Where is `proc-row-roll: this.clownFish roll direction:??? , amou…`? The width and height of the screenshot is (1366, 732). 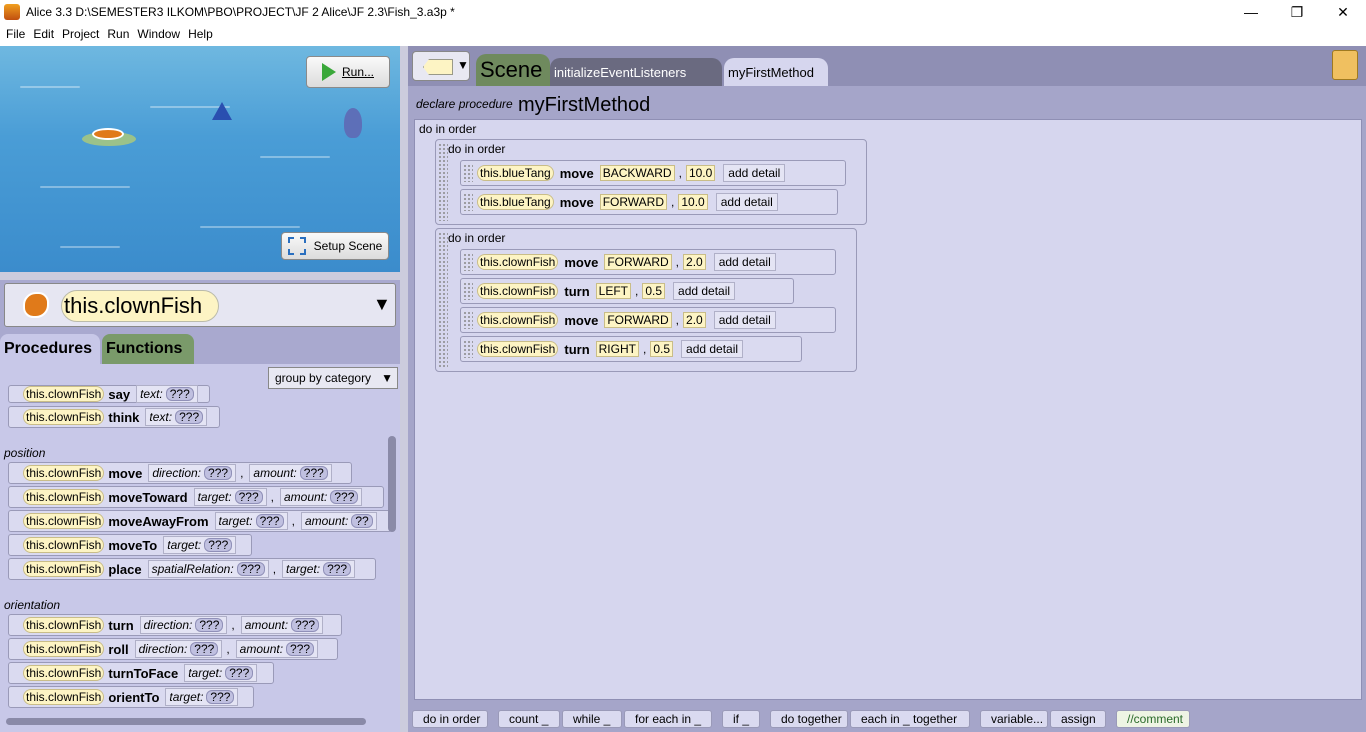 proc-row-roll: this.clownFish roll direction:??? , amou… is located at coordinates (173, 649).